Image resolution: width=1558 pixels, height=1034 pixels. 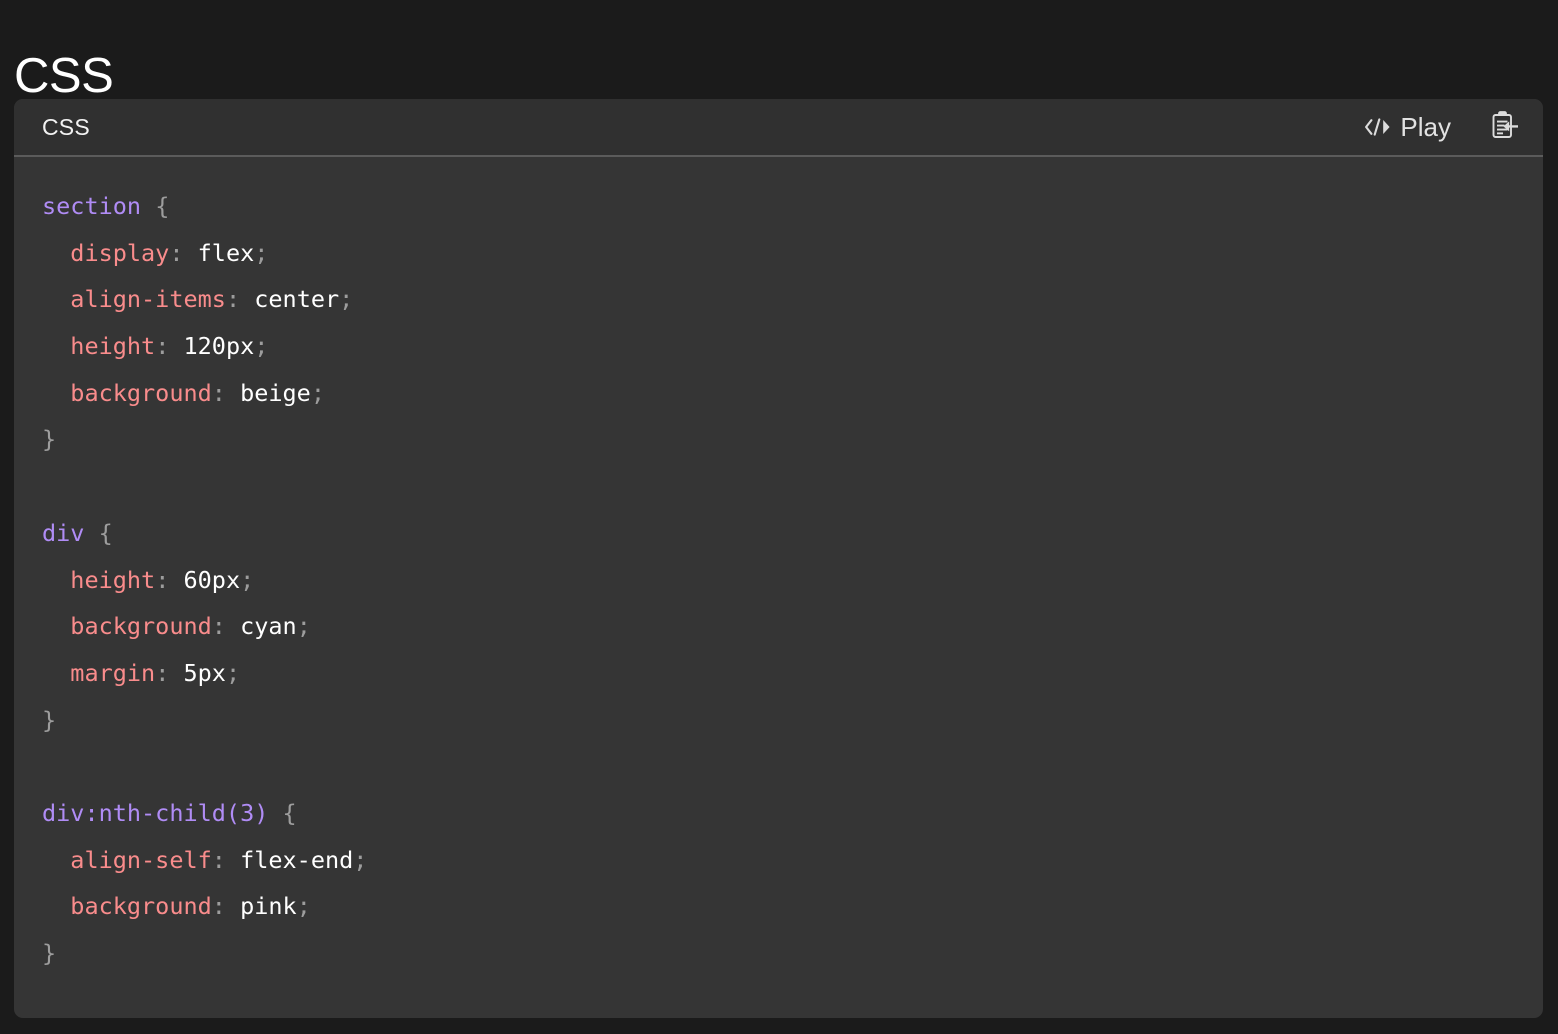 I want to click on play-button-label: Play, so click(x=1425, y=127).